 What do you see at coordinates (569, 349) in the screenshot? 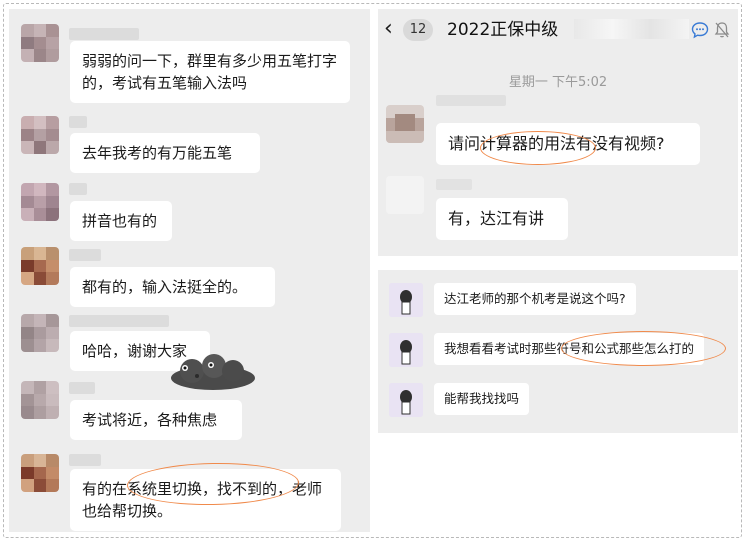
I see `message-bubble: 我想看看考试时那些符号和公式那些怎么打的` at bounding box center [569, 349].